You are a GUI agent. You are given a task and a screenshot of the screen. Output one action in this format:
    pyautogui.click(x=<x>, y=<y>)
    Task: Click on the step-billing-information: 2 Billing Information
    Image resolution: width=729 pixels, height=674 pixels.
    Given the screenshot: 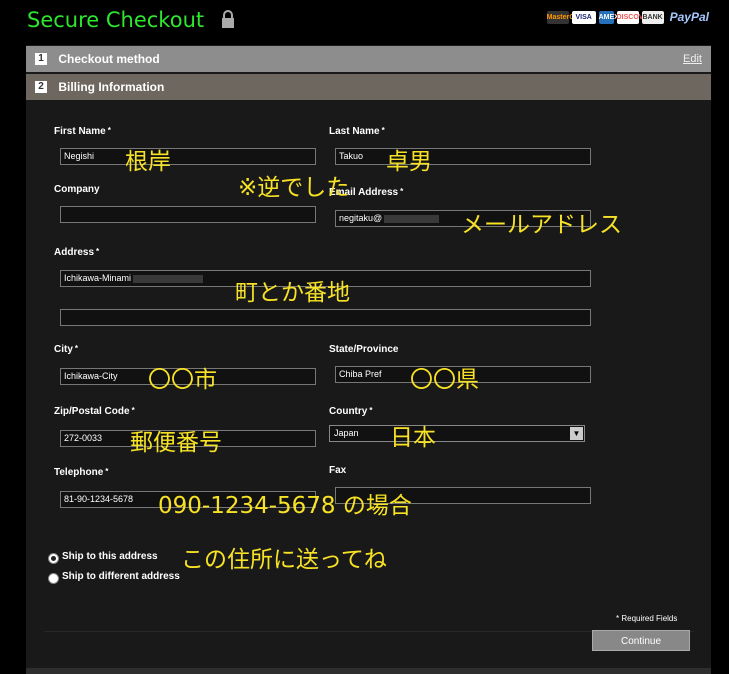 What is the action you would take?
    pyautogui.click(x=368, y=87)
    